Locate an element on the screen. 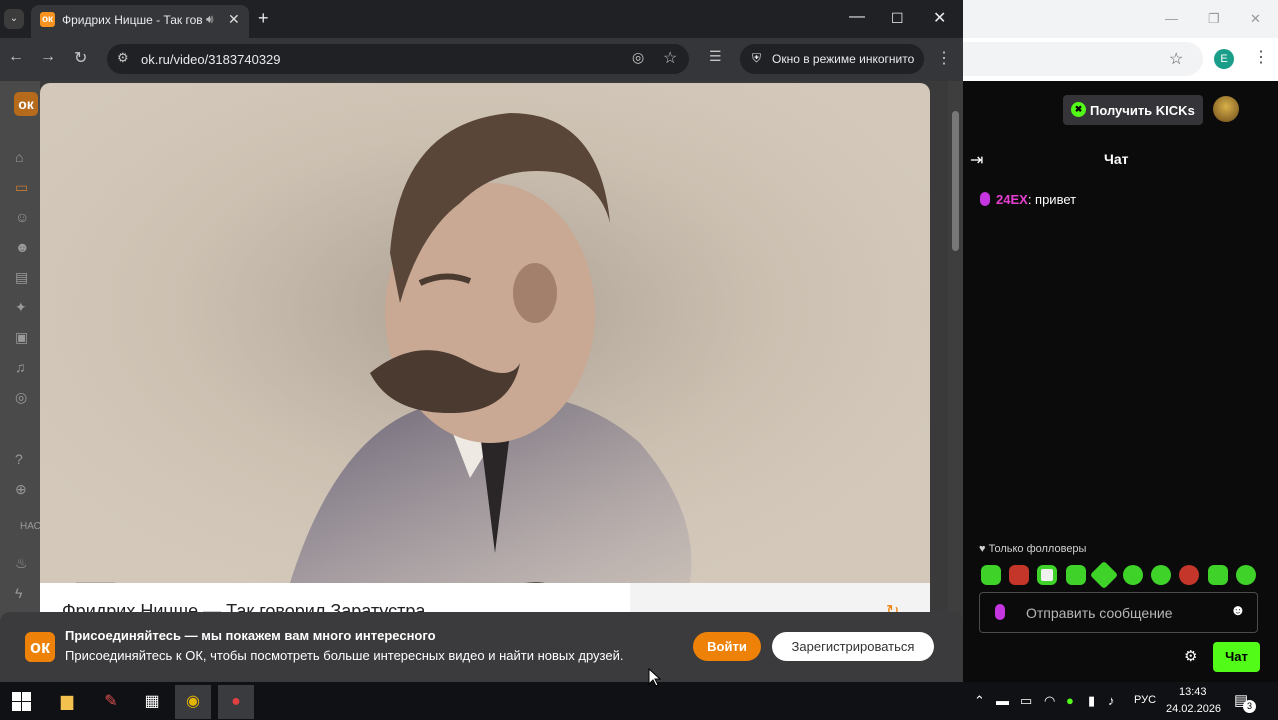  address-bar: ⚙ ok.ru/video/3183740329 ◎ ☆ is located at coordinates (398, 59).